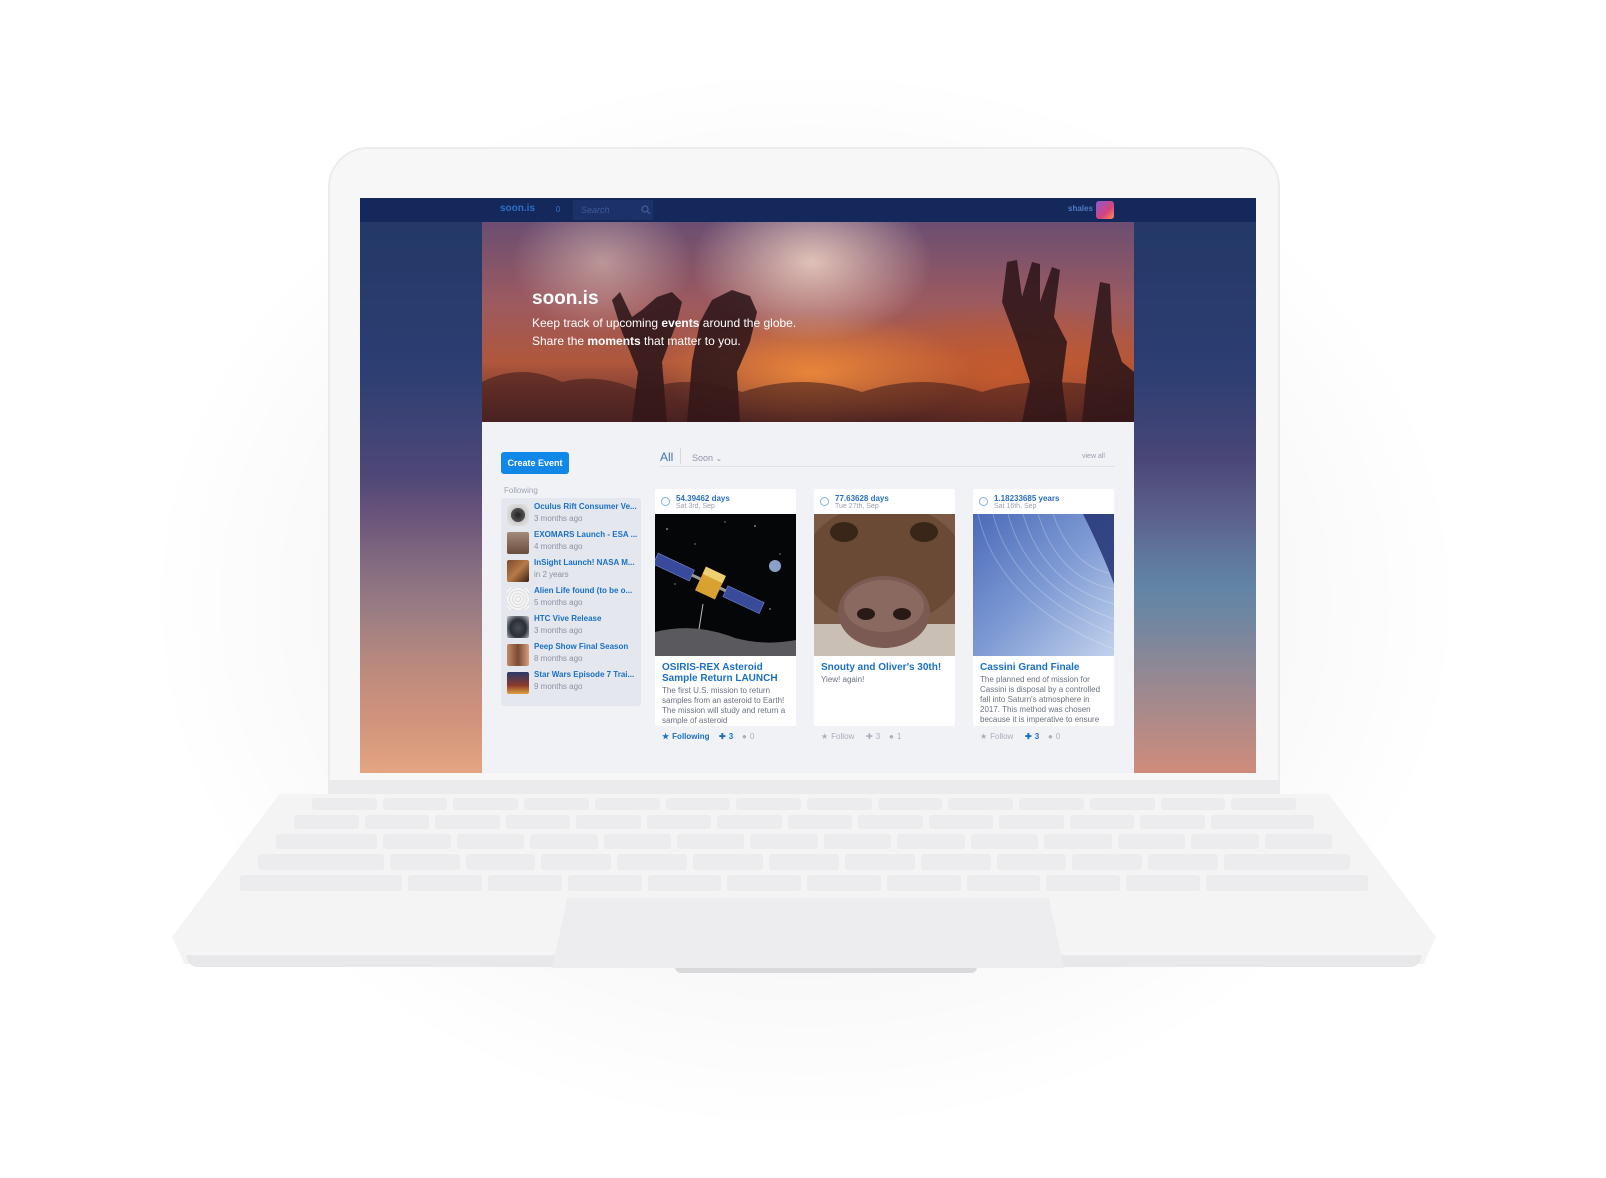 This screenshot has height=1178, width=1606. I want to click on following-item-title: Peep Show Final Season, so click(586, 646).